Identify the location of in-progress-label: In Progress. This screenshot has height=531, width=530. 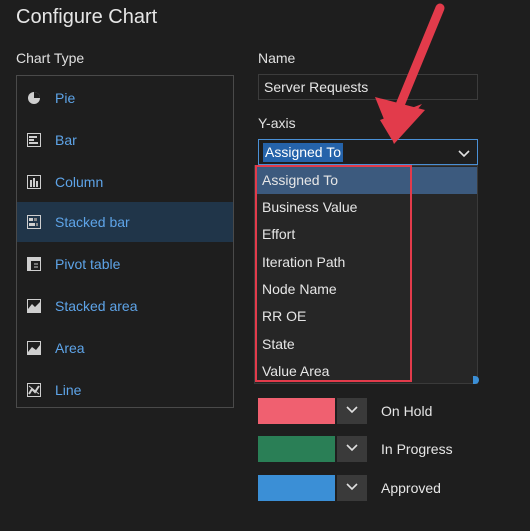
(417, 449).